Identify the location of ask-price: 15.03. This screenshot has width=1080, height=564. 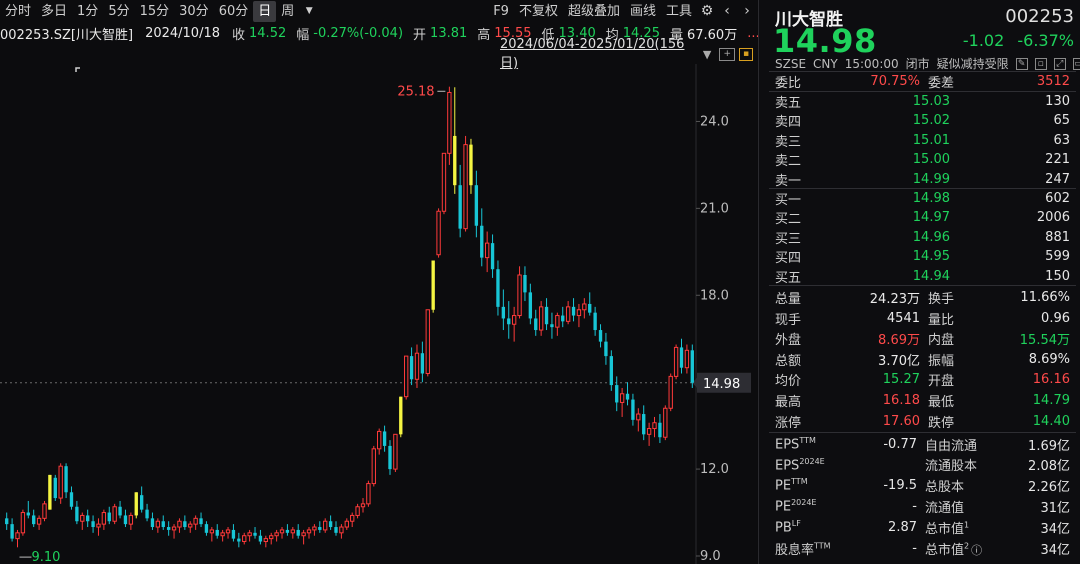
(931, 101).